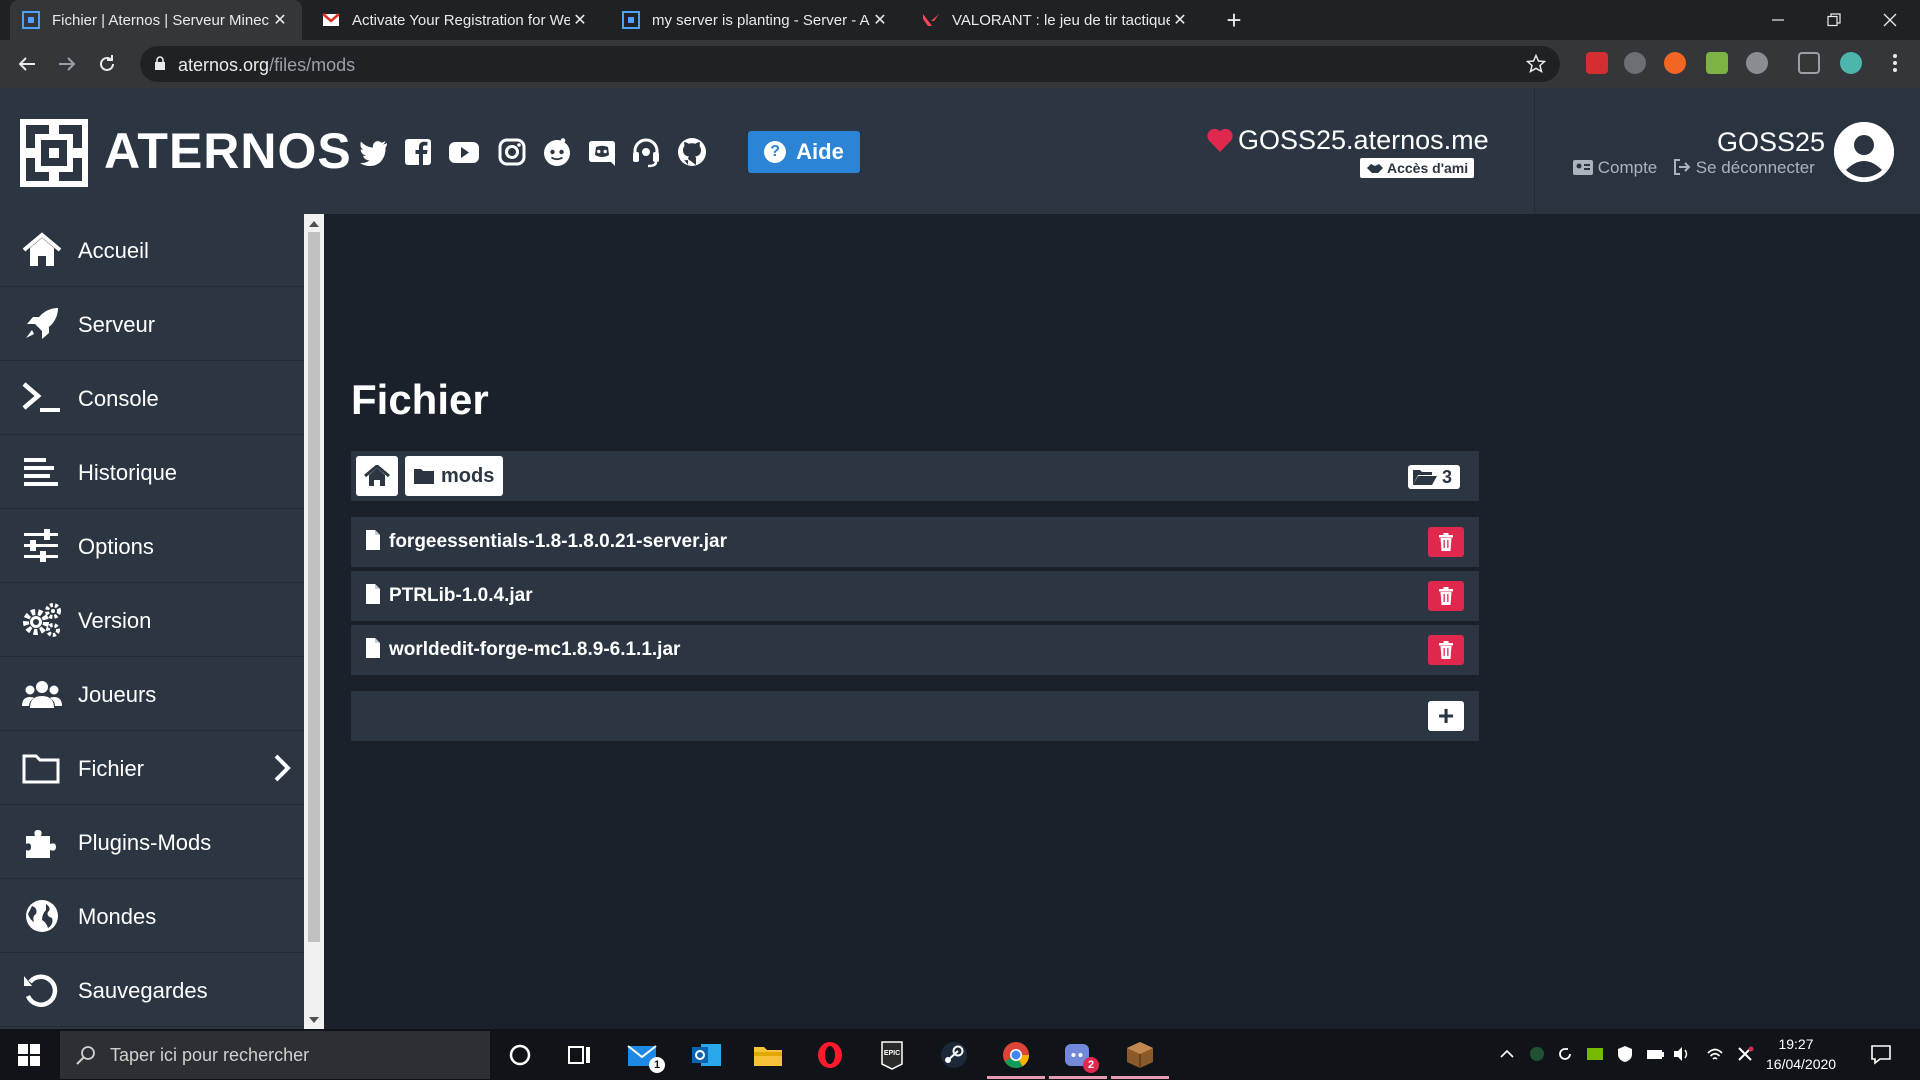  I want to click on gmail-favicon-icon, so click(331, 19).